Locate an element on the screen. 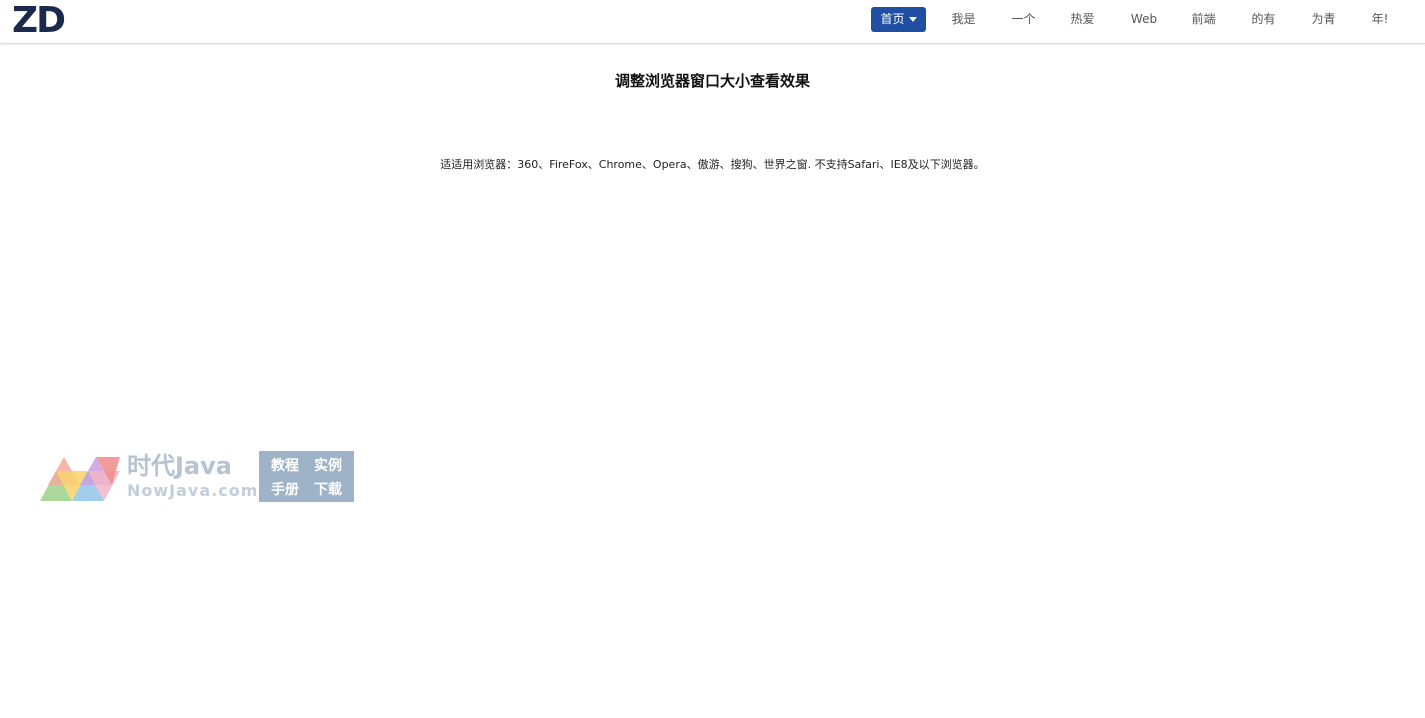  nav-item-7: 的有 is located at coordinates (1263, 19).